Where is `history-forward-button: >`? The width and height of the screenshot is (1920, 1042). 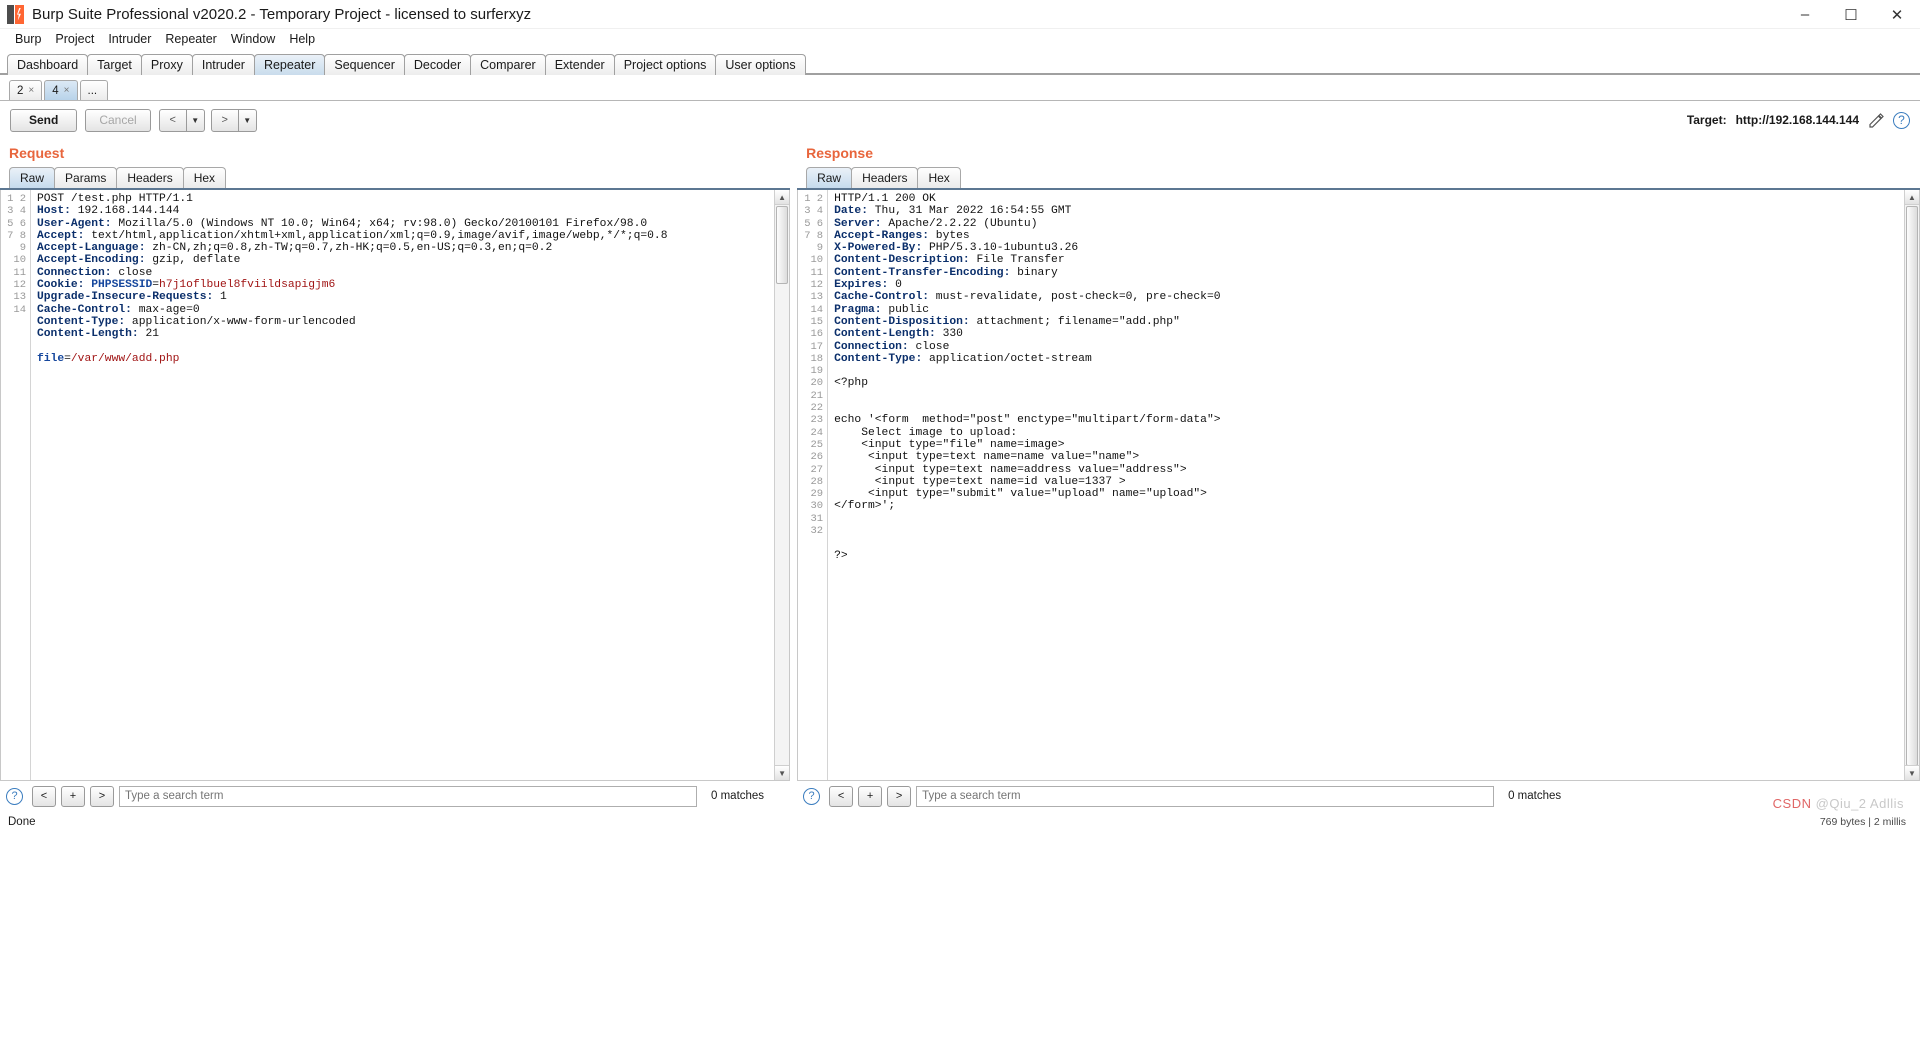
history-forward-button: > is located at coordinates (224, 120).